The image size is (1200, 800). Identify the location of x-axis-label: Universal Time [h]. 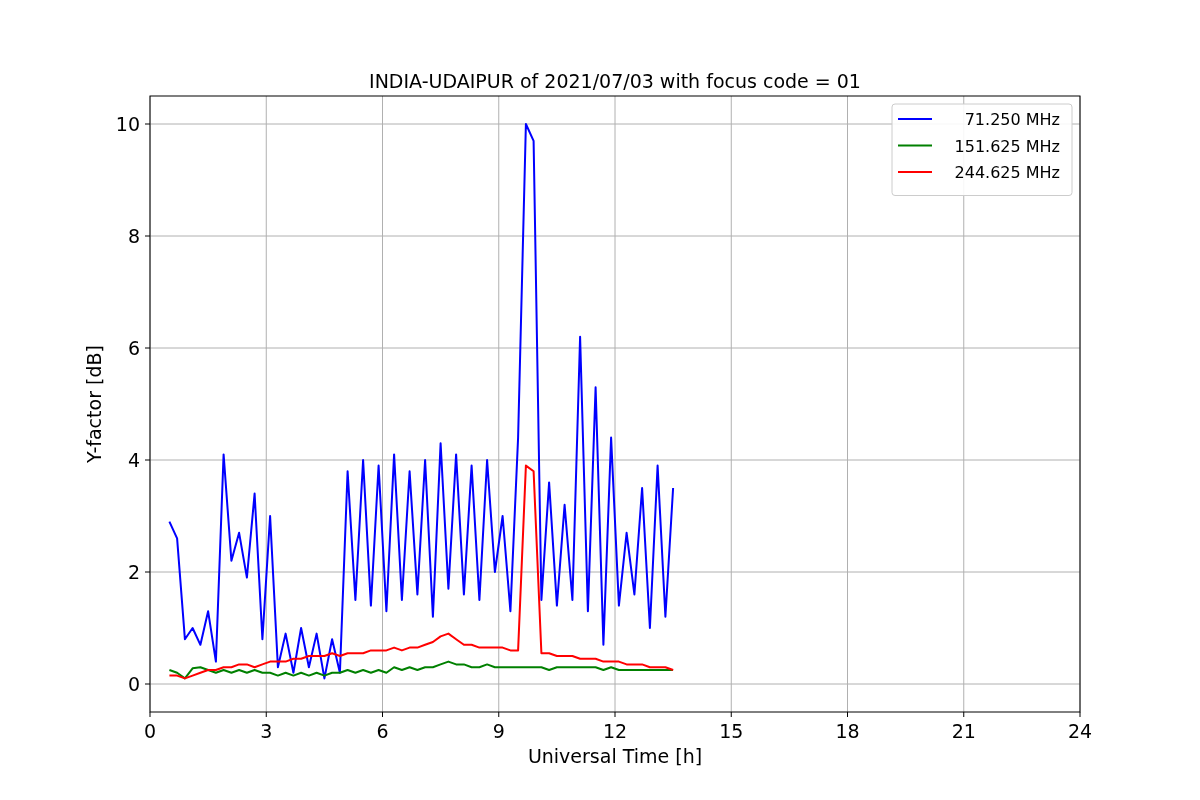
(615, 756).